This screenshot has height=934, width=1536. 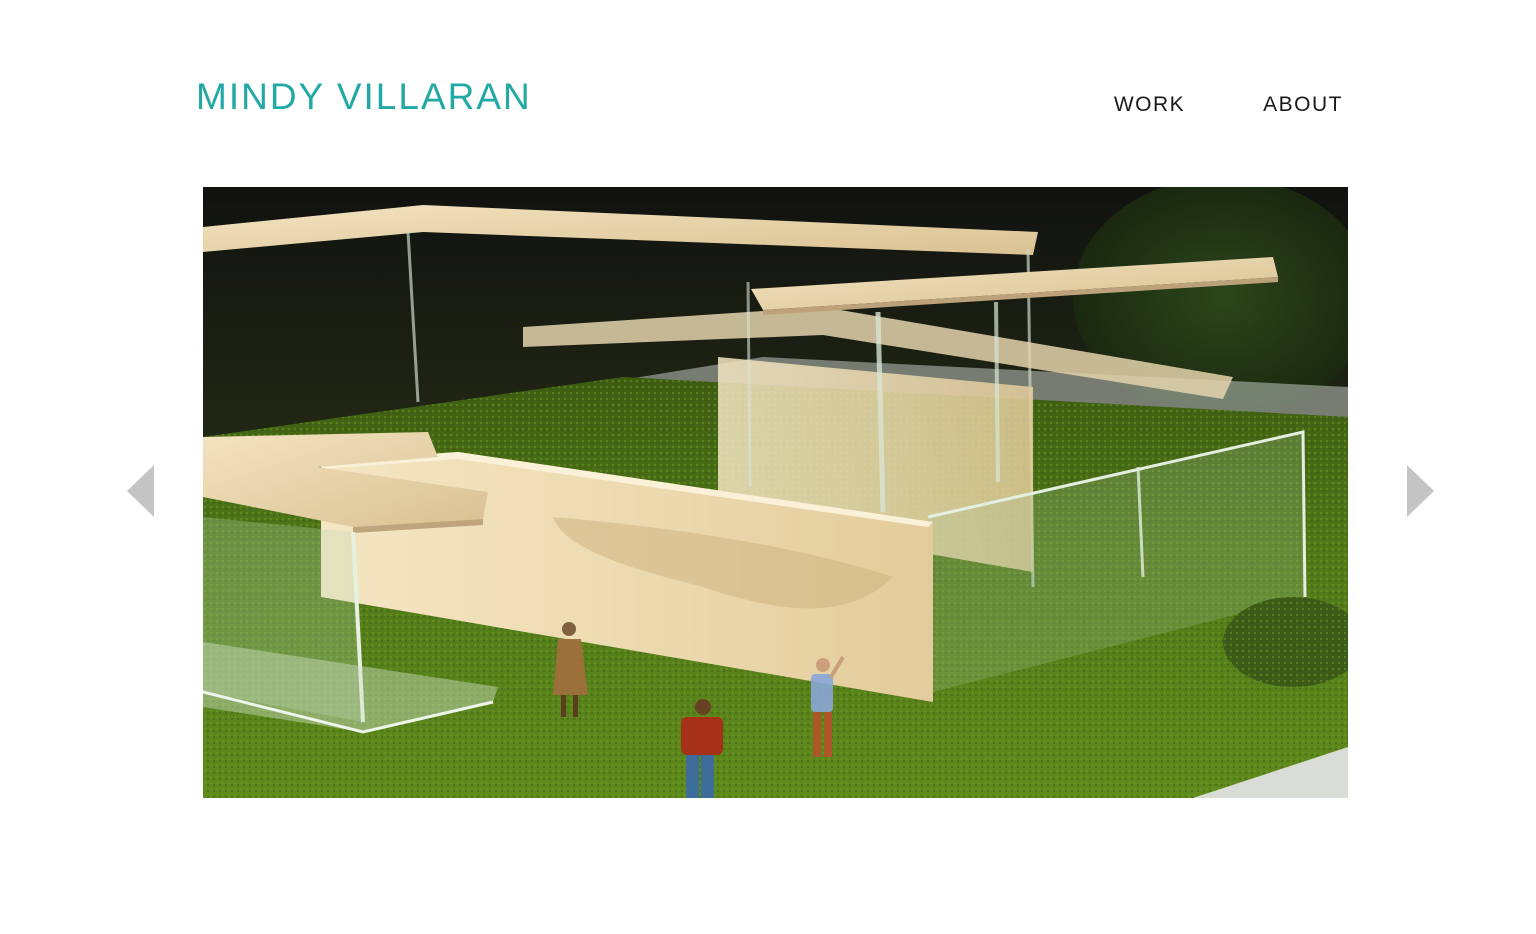 I want to click on next-slide-button, so click(x=1420, y=491).